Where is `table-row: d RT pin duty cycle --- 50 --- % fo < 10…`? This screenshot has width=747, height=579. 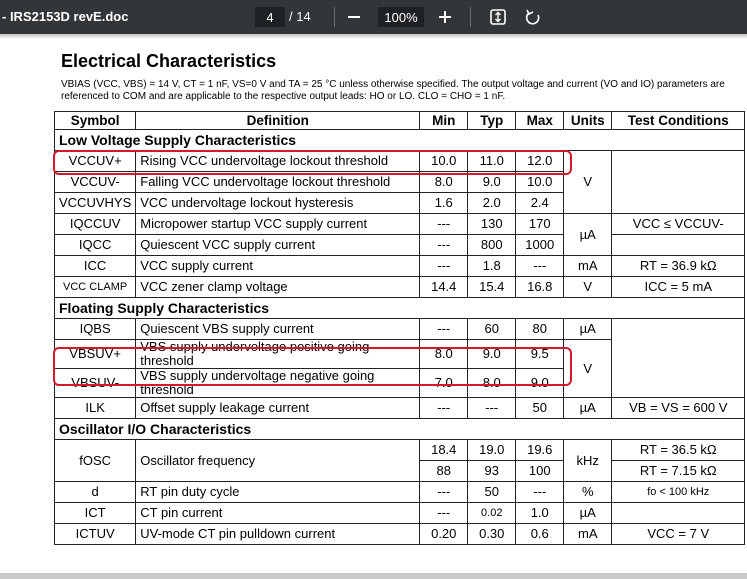
table-row: d RT pin duty cycle --- 50 --- % fo < 10… is located at coordinates (399, 492).